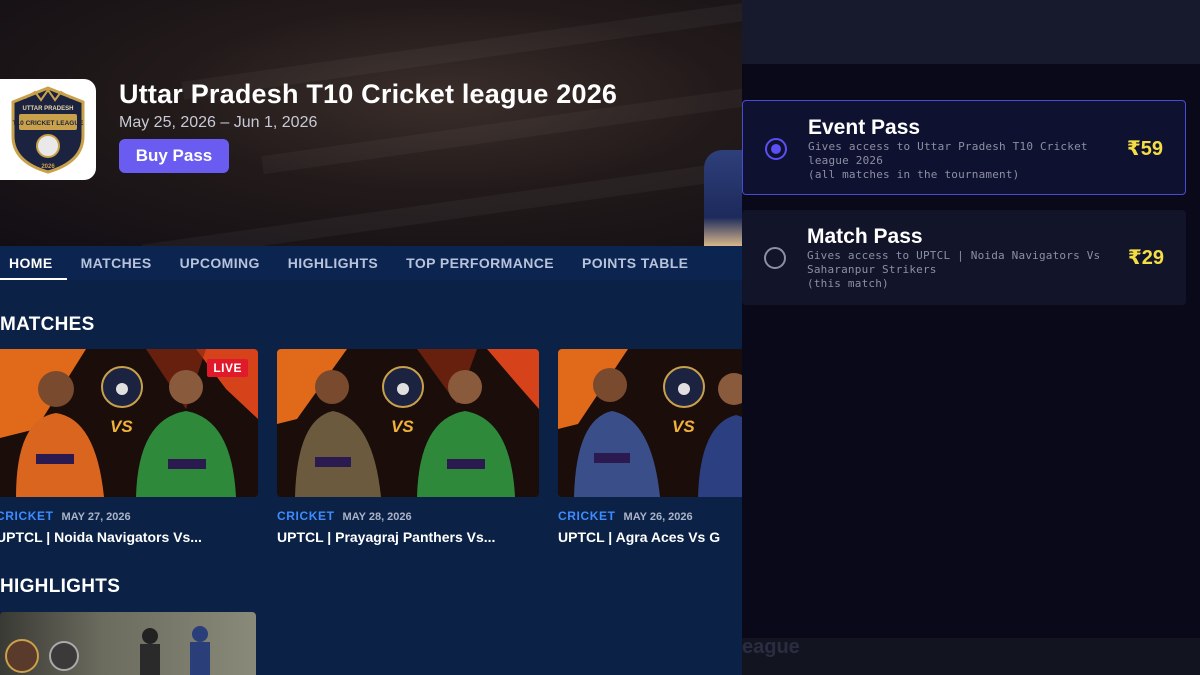  What do you see at coordinates (47, 324) in the screenshot?
I see `matches-section-heading: MATCHES` at bounding box center [47, 324].